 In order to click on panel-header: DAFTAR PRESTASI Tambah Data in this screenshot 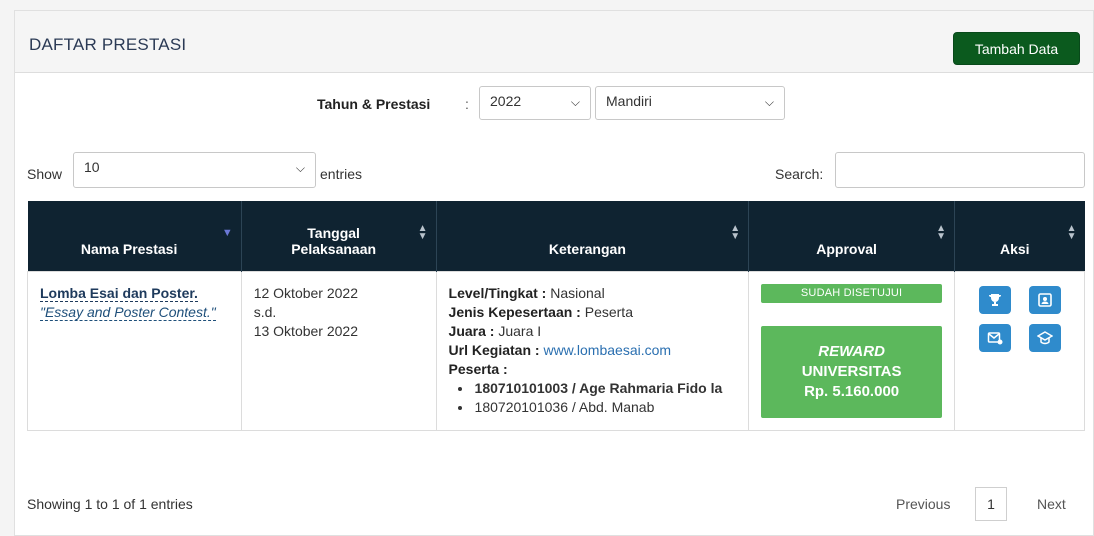, I will do `click(554, 42)`.